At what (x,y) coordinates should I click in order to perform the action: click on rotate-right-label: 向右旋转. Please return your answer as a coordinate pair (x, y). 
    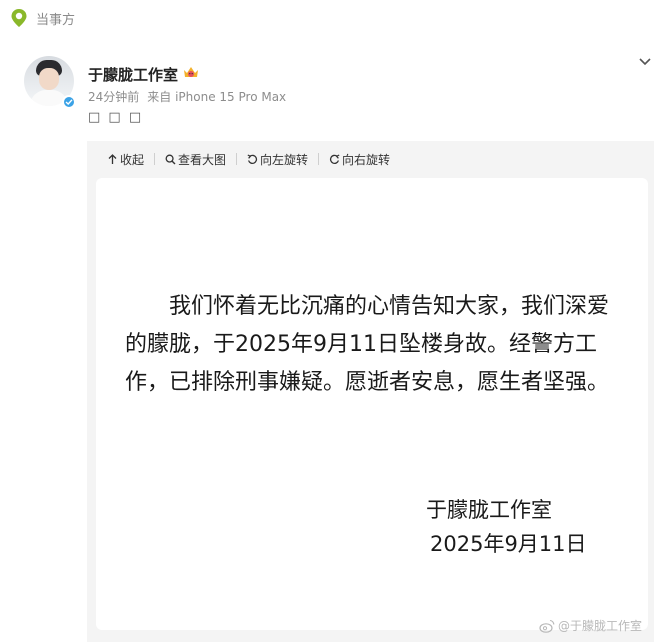
    Looking at the image, I should click on (366, 159).